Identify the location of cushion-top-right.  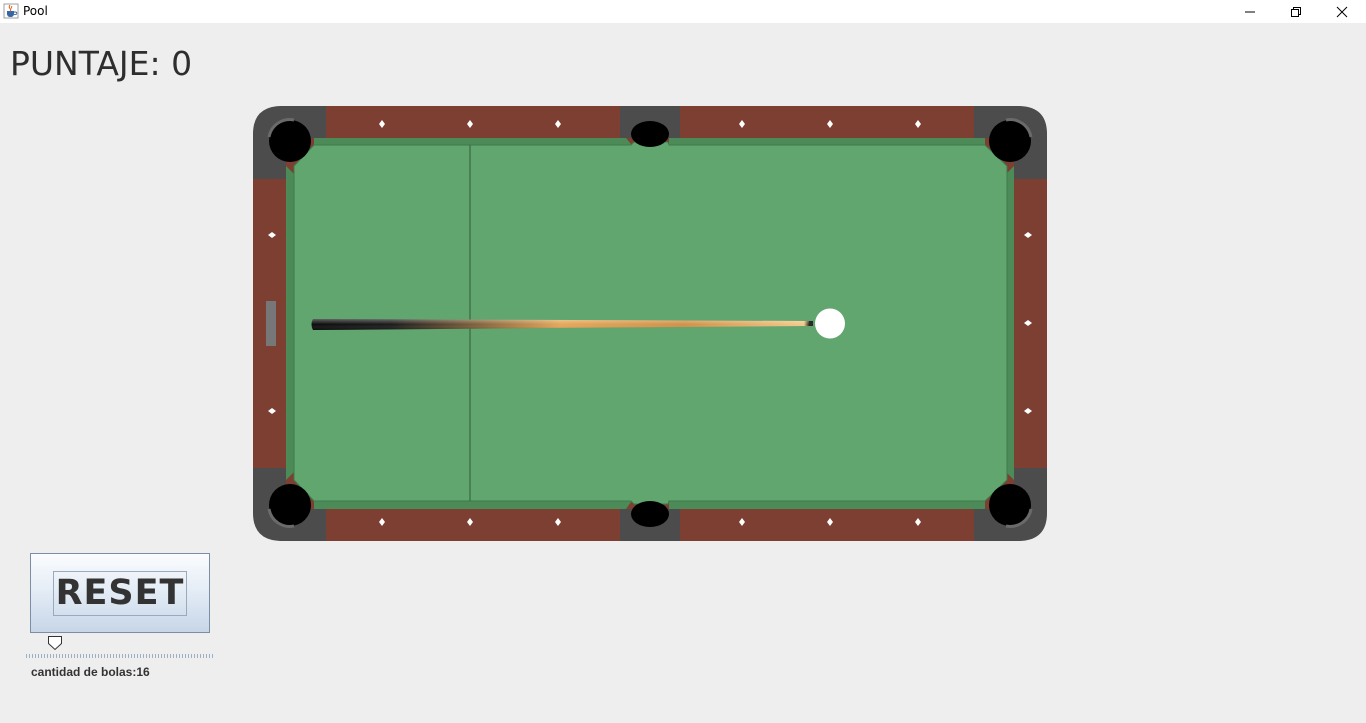
(827, 141).